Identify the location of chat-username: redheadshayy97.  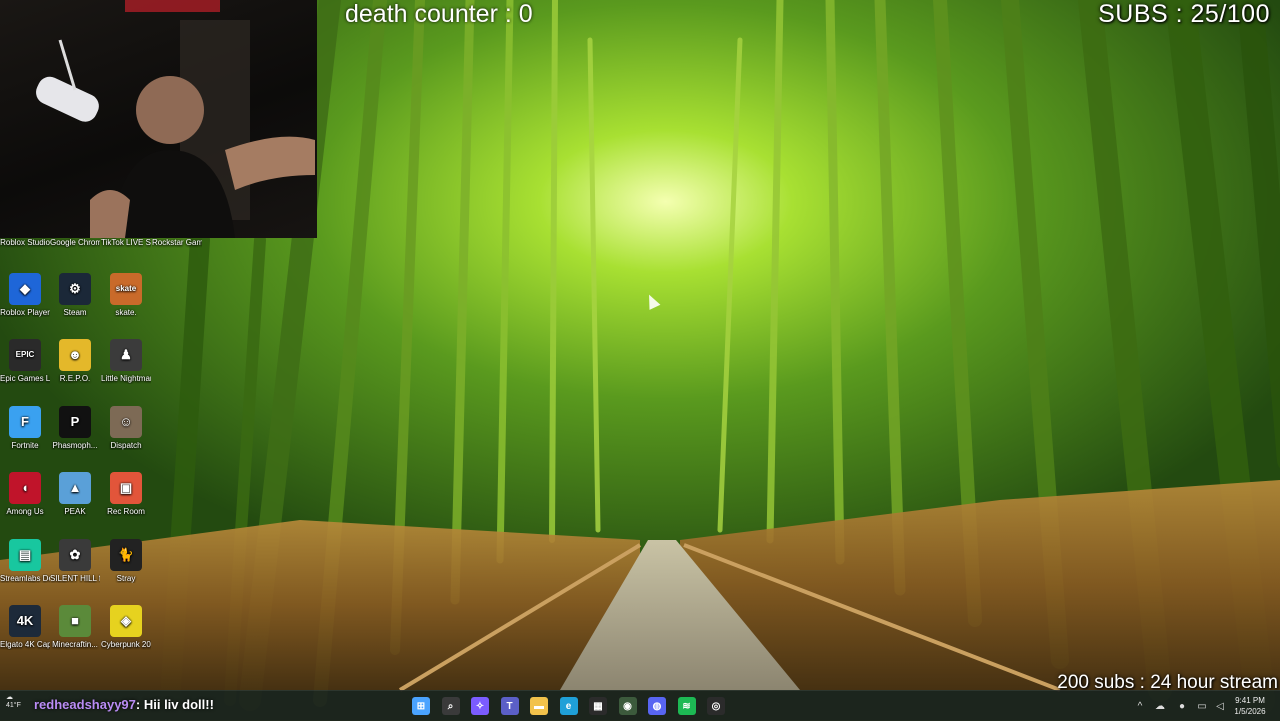
(85, 704).